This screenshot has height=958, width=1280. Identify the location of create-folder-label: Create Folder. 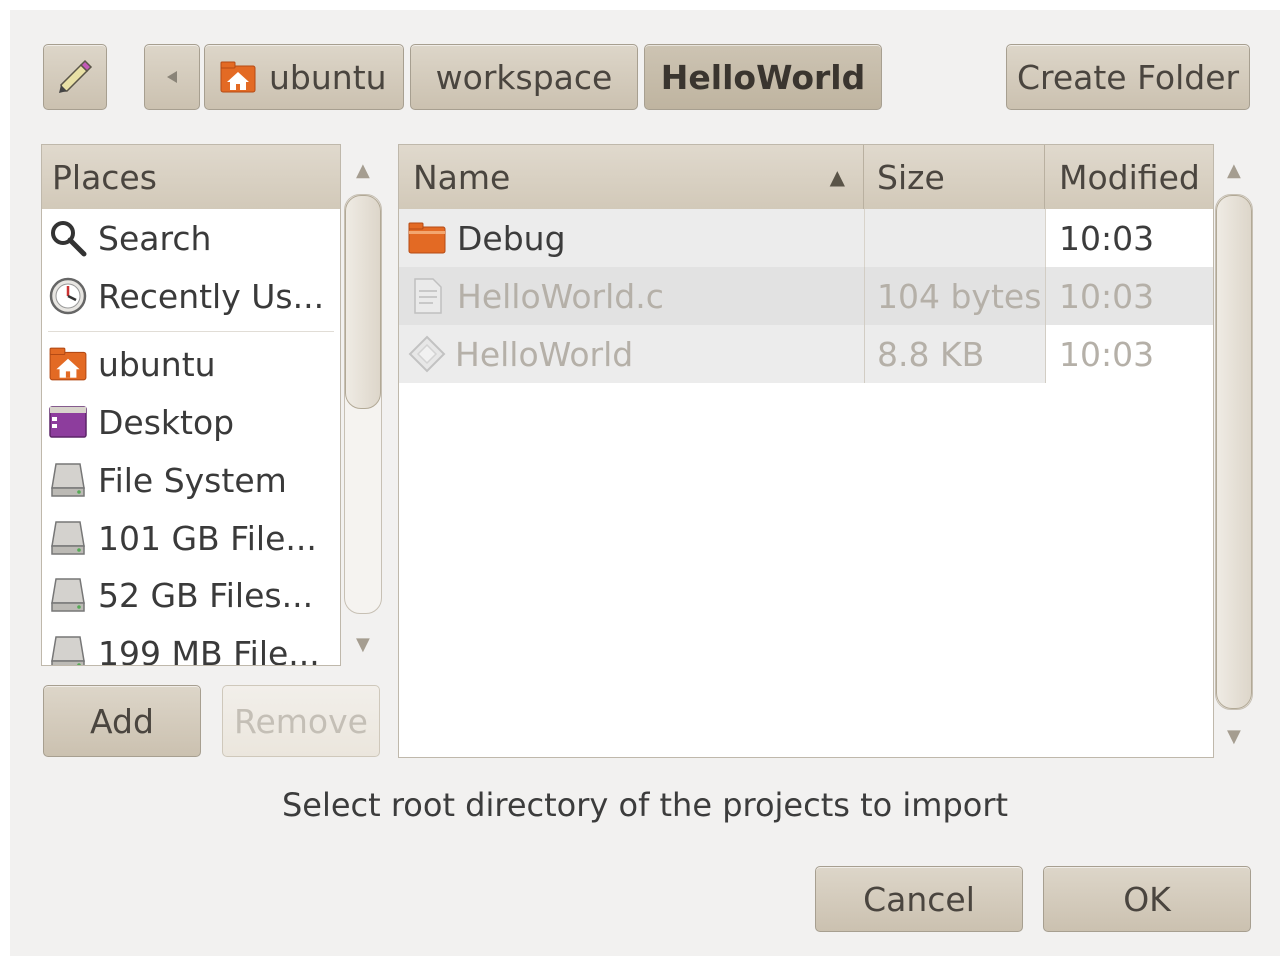
(1128, 77).